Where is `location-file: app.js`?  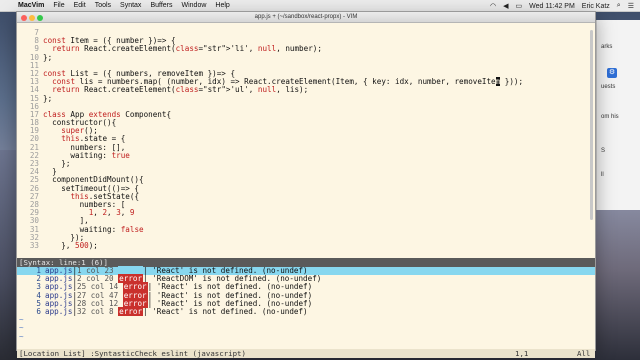 location-file: app.js is located at coordinates (59, 311).